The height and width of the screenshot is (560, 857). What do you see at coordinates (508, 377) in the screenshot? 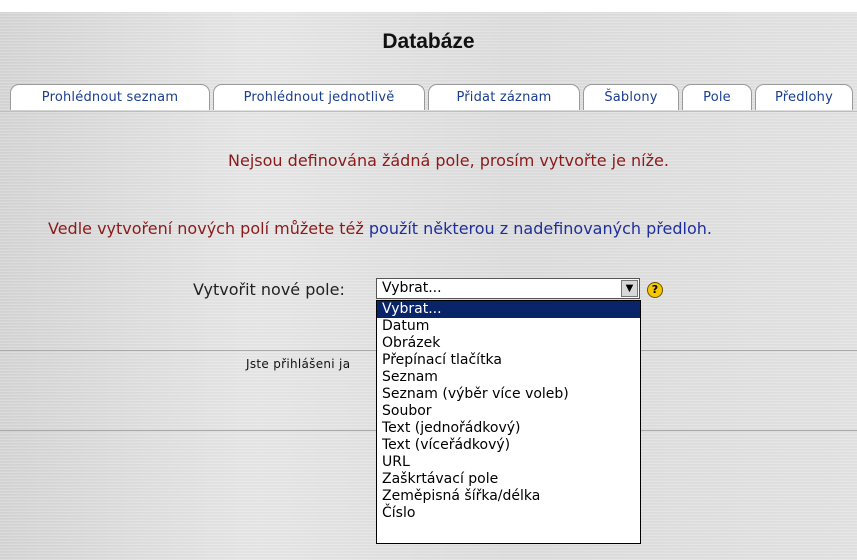
I see `option-menu: Seznam` at bounding box center [508, 377].